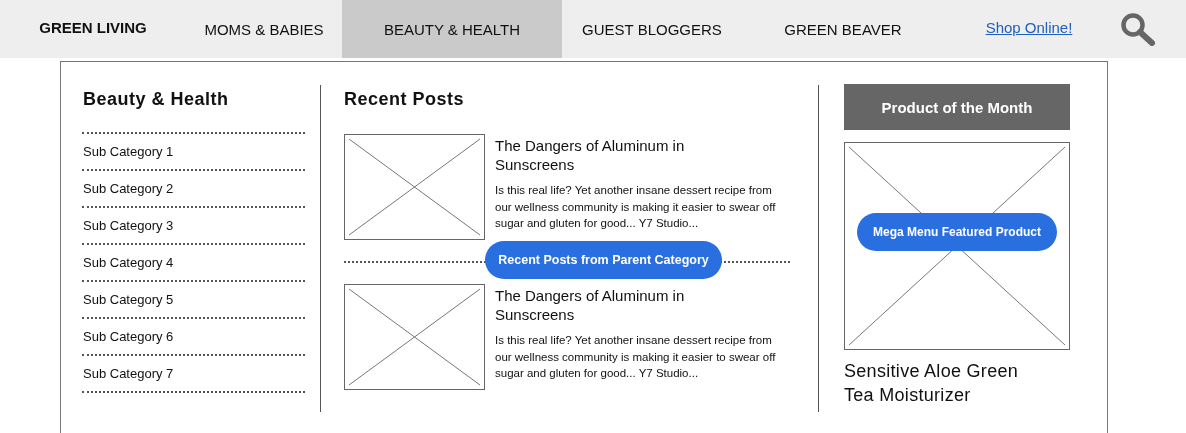  Describe the element at coordinates (193, 374) in the screenshot. I see `subcategory-link: Sub Category 7` at that location.